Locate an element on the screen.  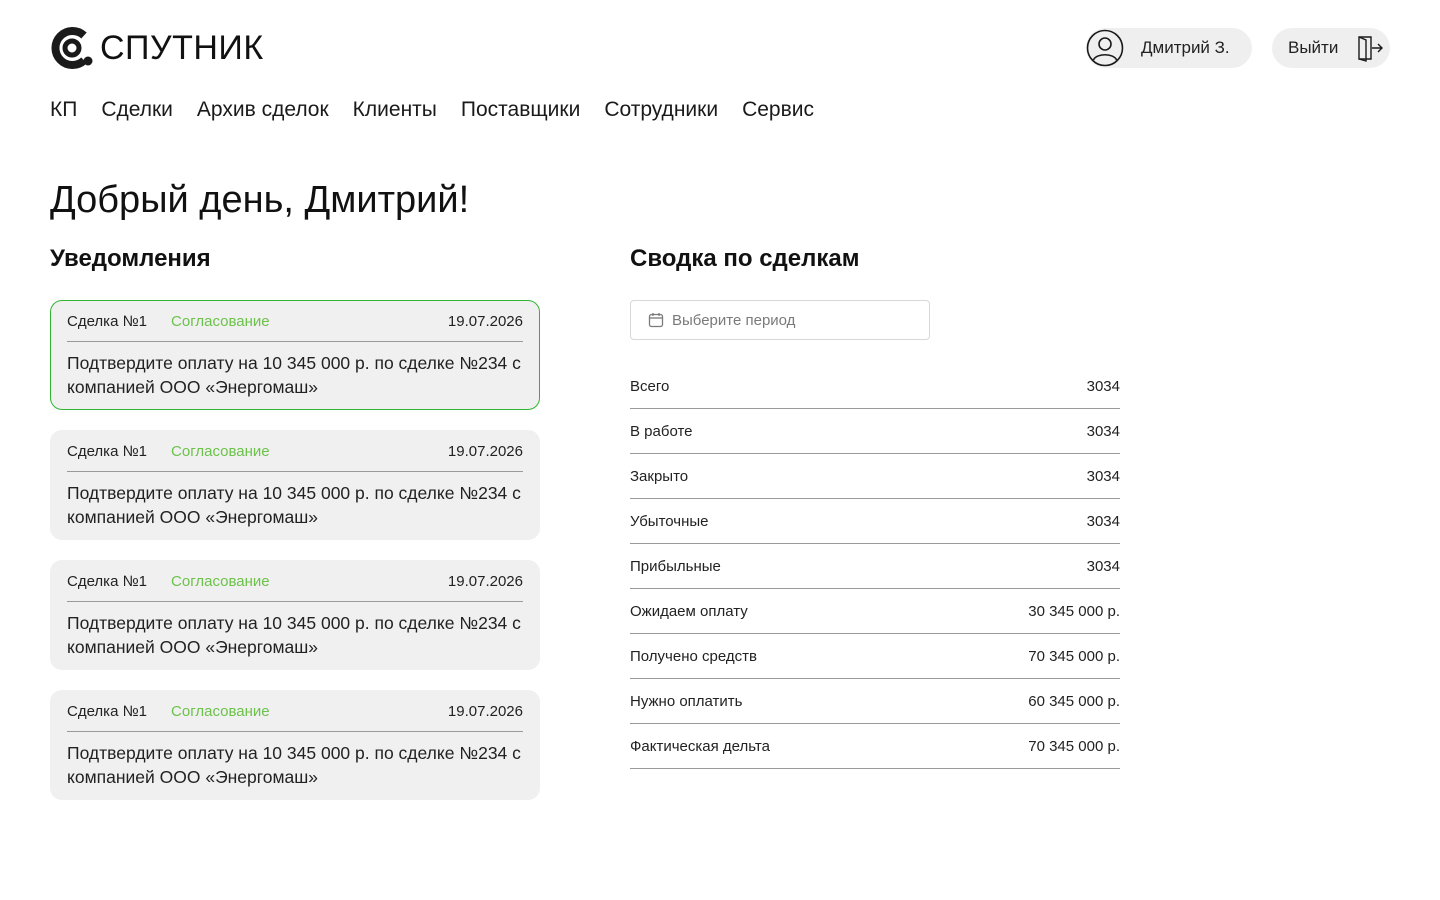
stat-row: Прибыльные 3034 is located at coordinates (875, 566).